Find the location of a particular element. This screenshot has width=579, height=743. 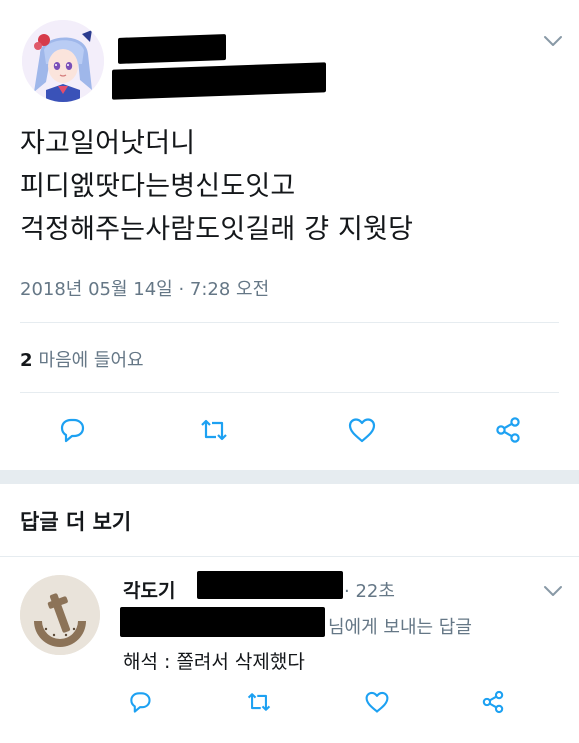

likes-summary: 2 마음에 들어요 is located at coordinates (82, 359).